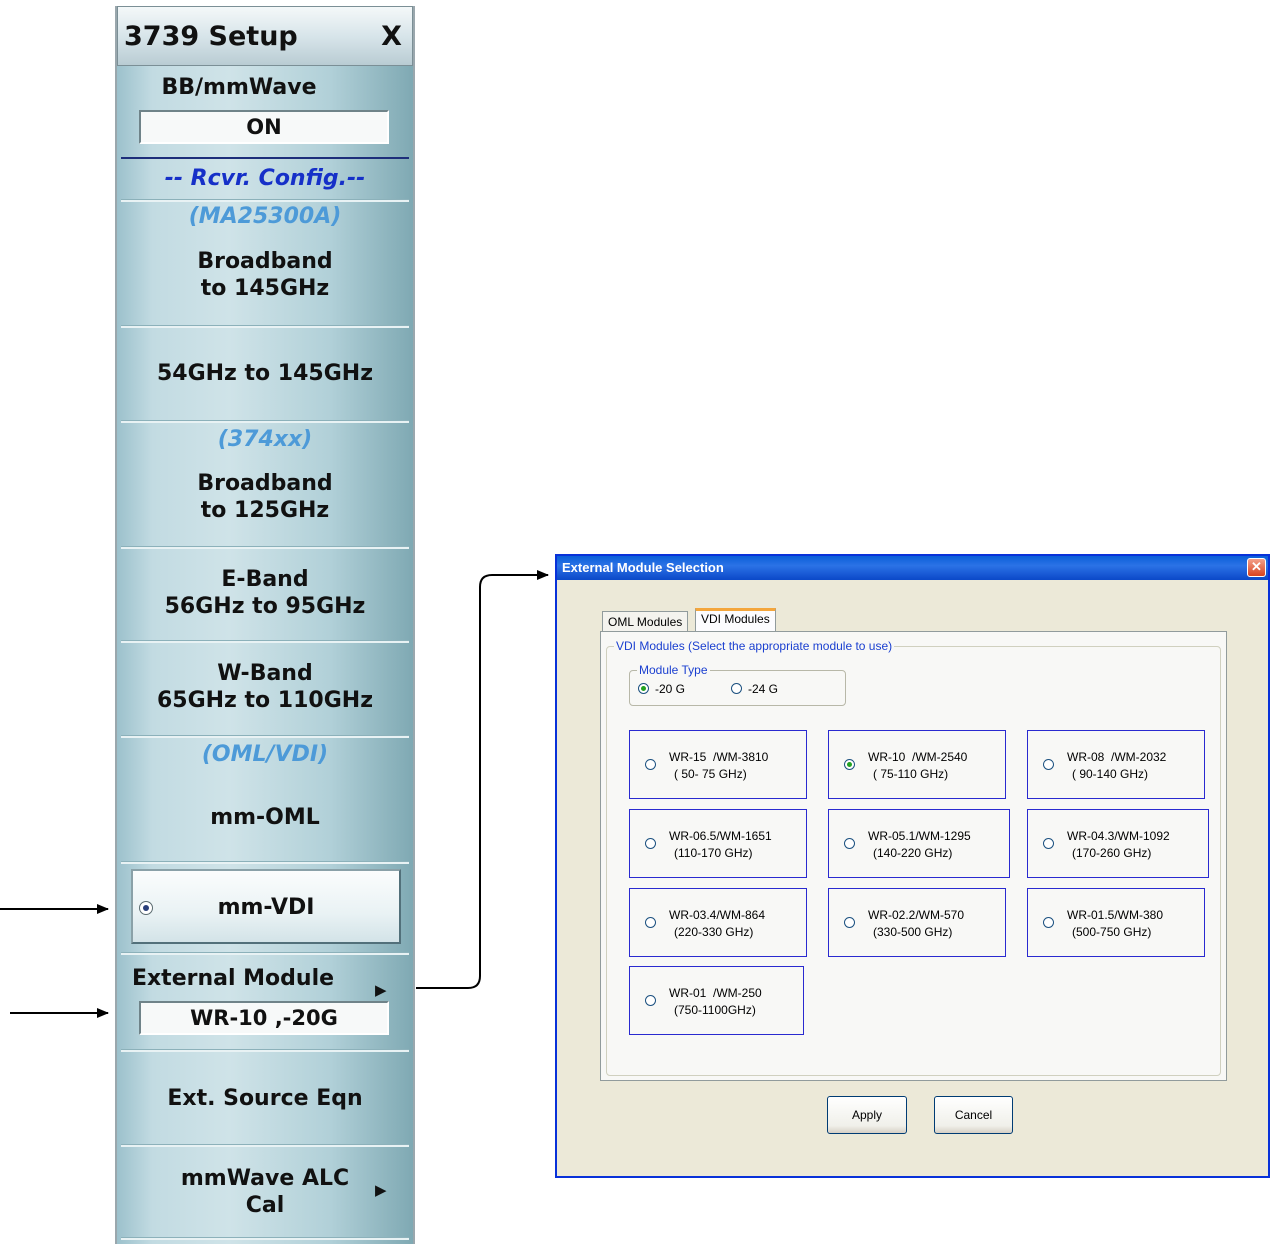 This screenshot has width=1275, height=1244. What do you see at coordinates (913, 853) in the screenshot?
I see `module-range: (140-220 GHz)` at bounding box center [913, 853].